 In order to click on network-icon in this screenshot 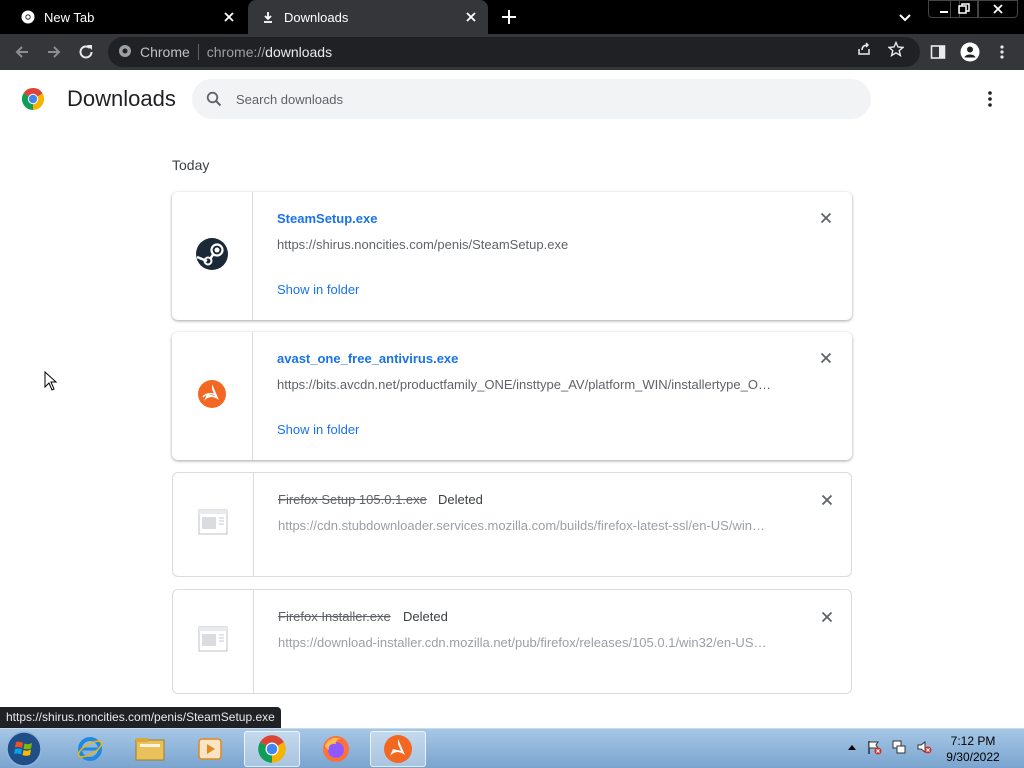, I will do `click(899, 747)`.